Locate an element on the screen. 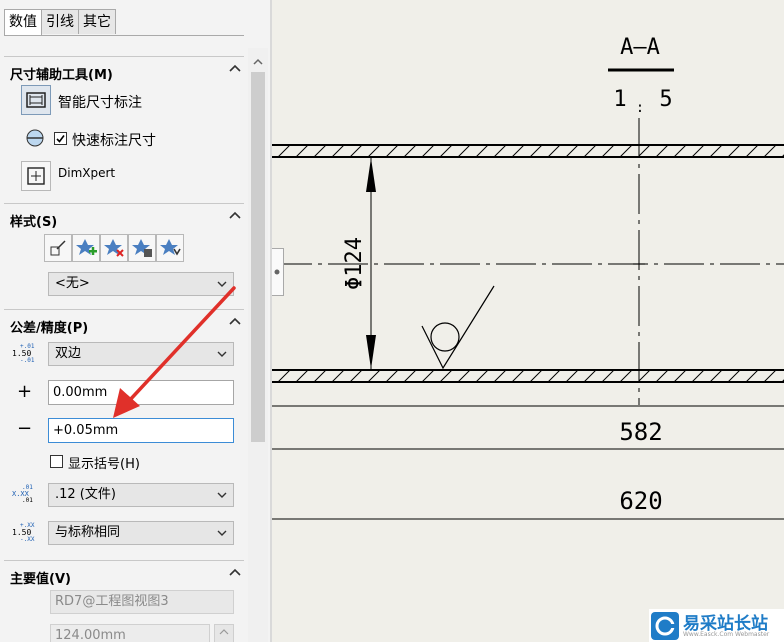 The width and height of the screenshot is (784, 642). watermark-logo: 易采站长站 Www.Easck.Com Webmaster is located at coordinates (716, 625).